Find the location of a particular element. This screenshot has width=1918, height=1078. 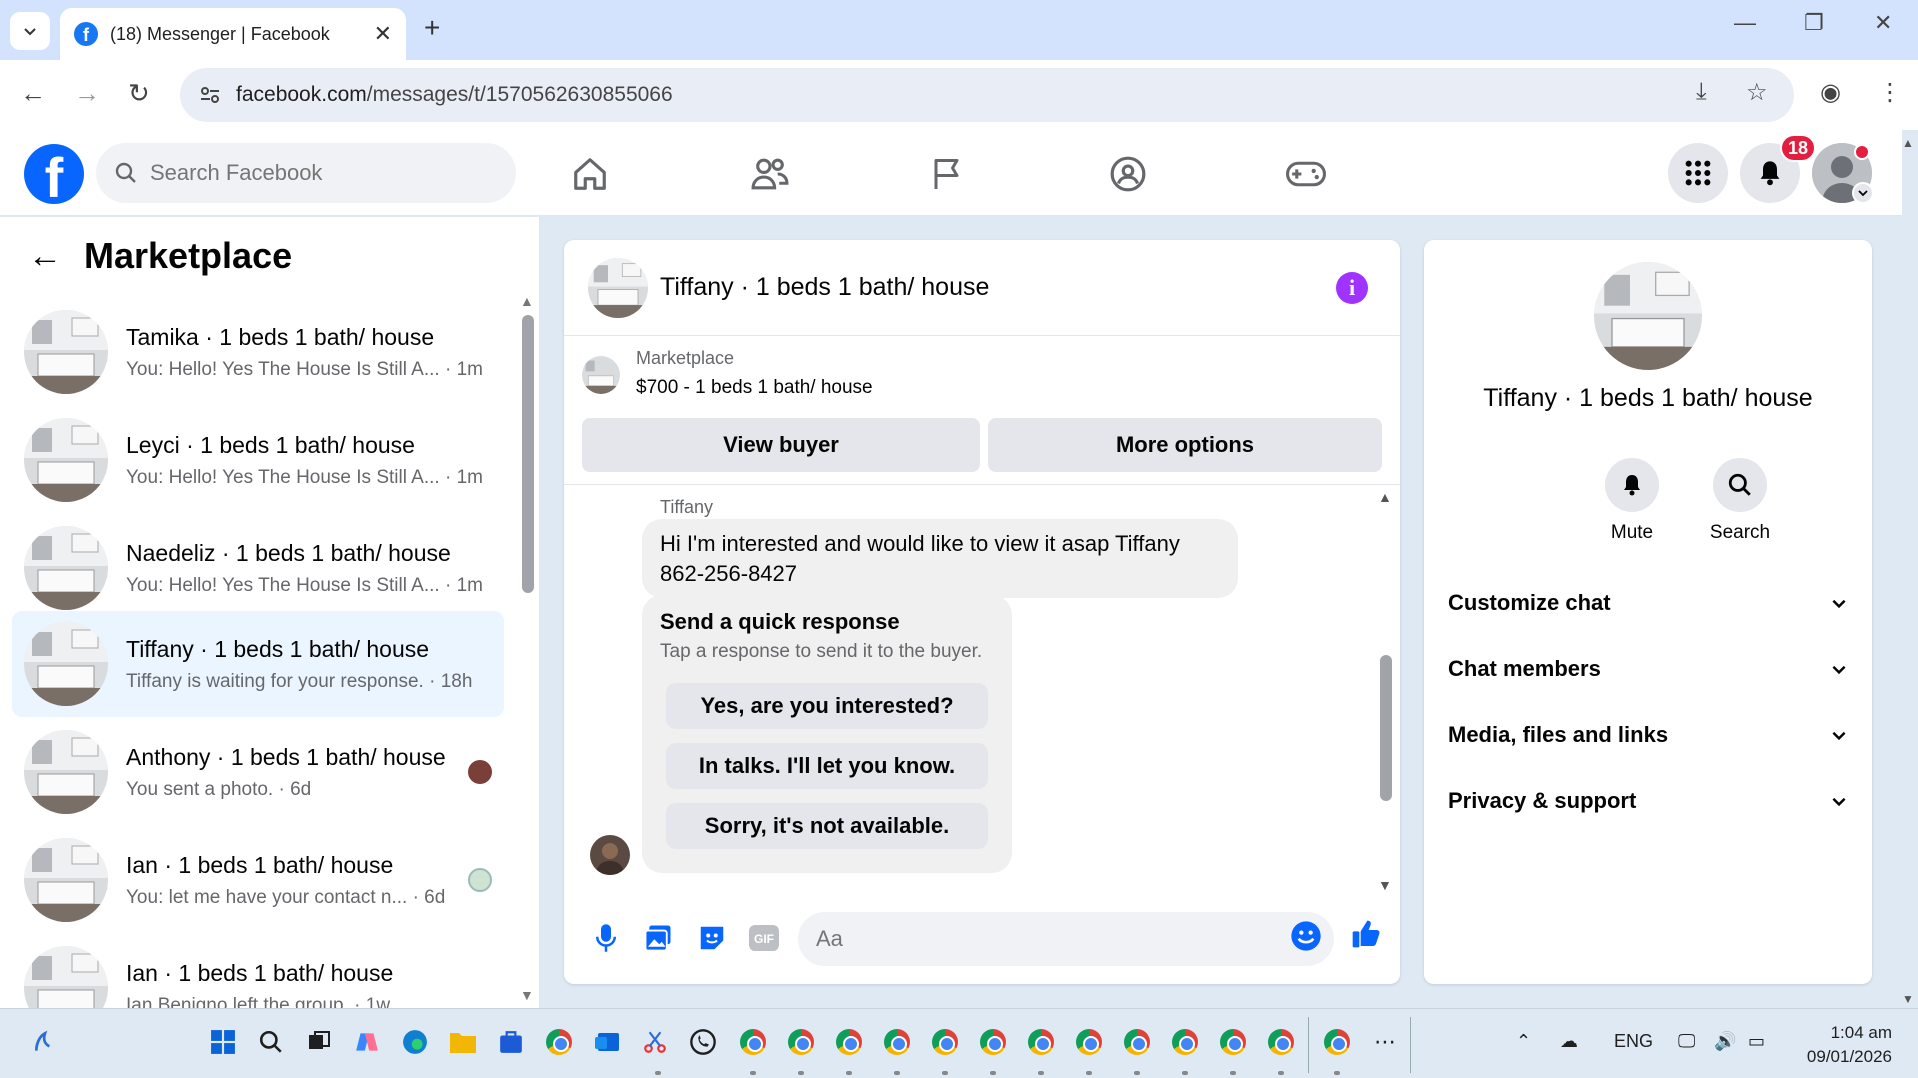

copilot-icon is located at coordinates (367, 1042).